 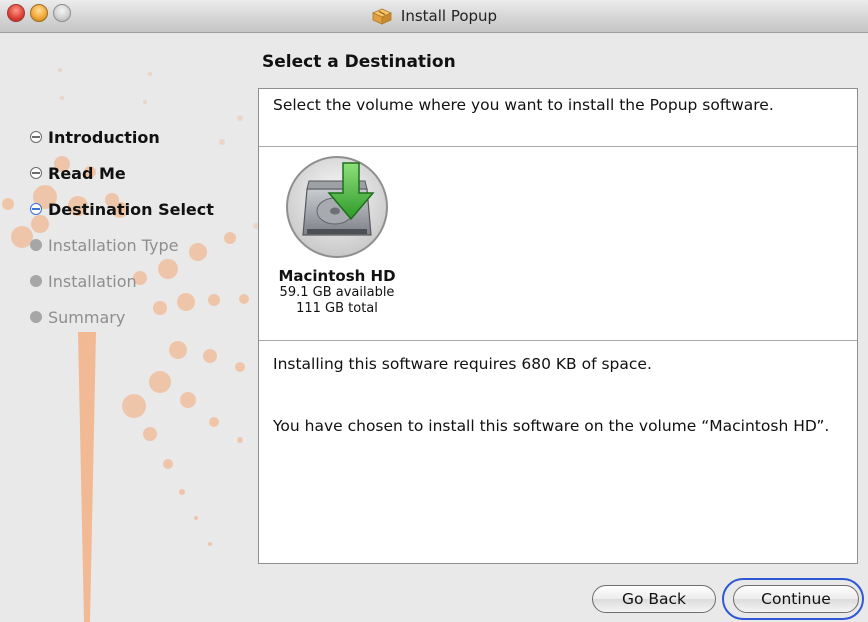 I want to click on step-summary: Summary, so click(x=140, y=317).